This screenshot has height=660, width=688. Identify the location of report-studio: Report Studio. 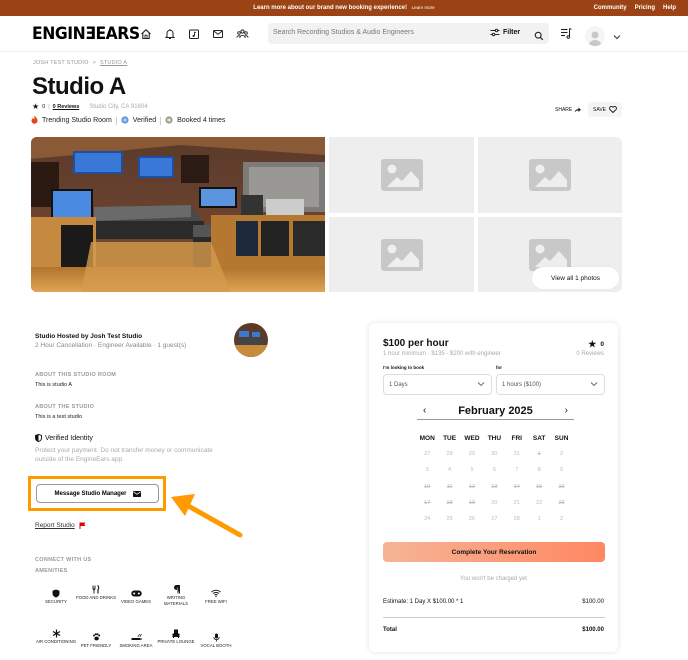
(60, 525).